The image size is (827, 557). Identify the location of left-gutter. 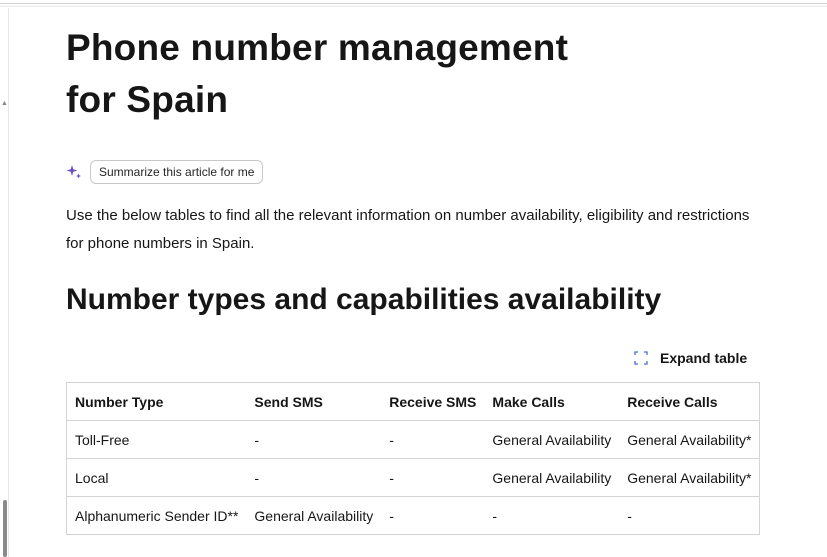
(8, 282).